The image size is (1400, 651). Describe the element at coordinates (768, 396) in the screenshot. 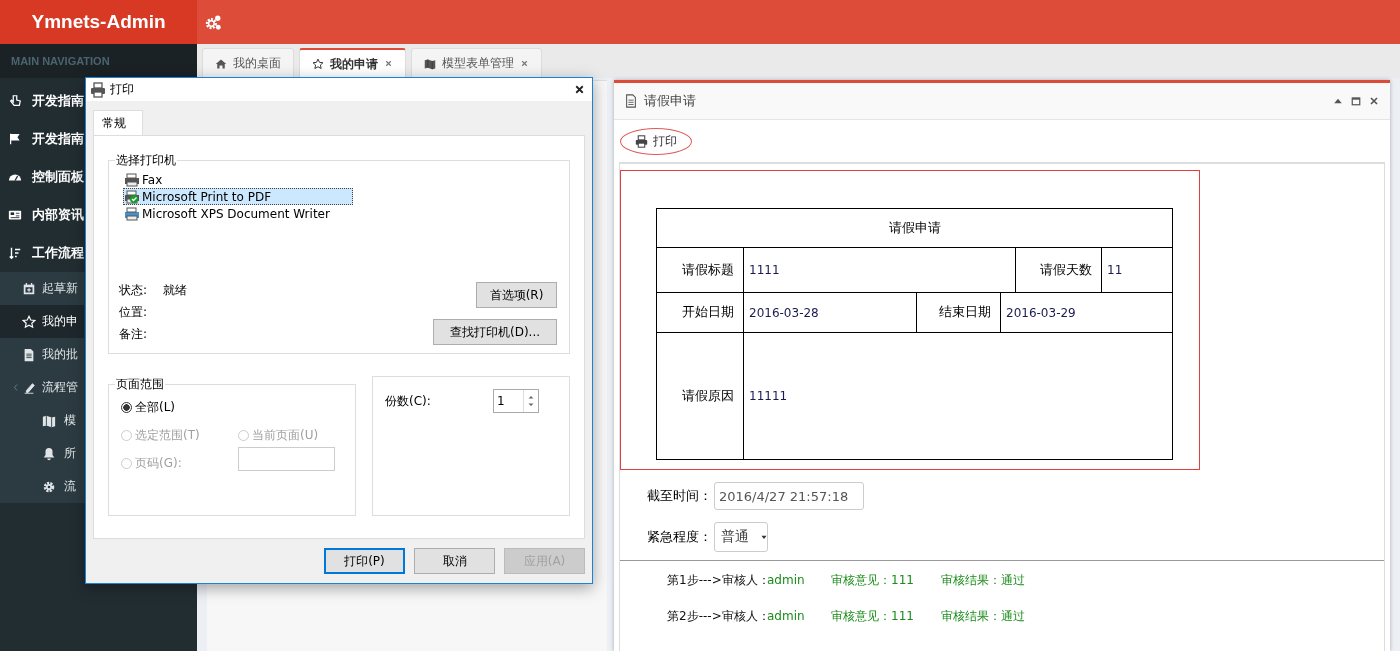

I see `table-cell-text: 11111` at that location.